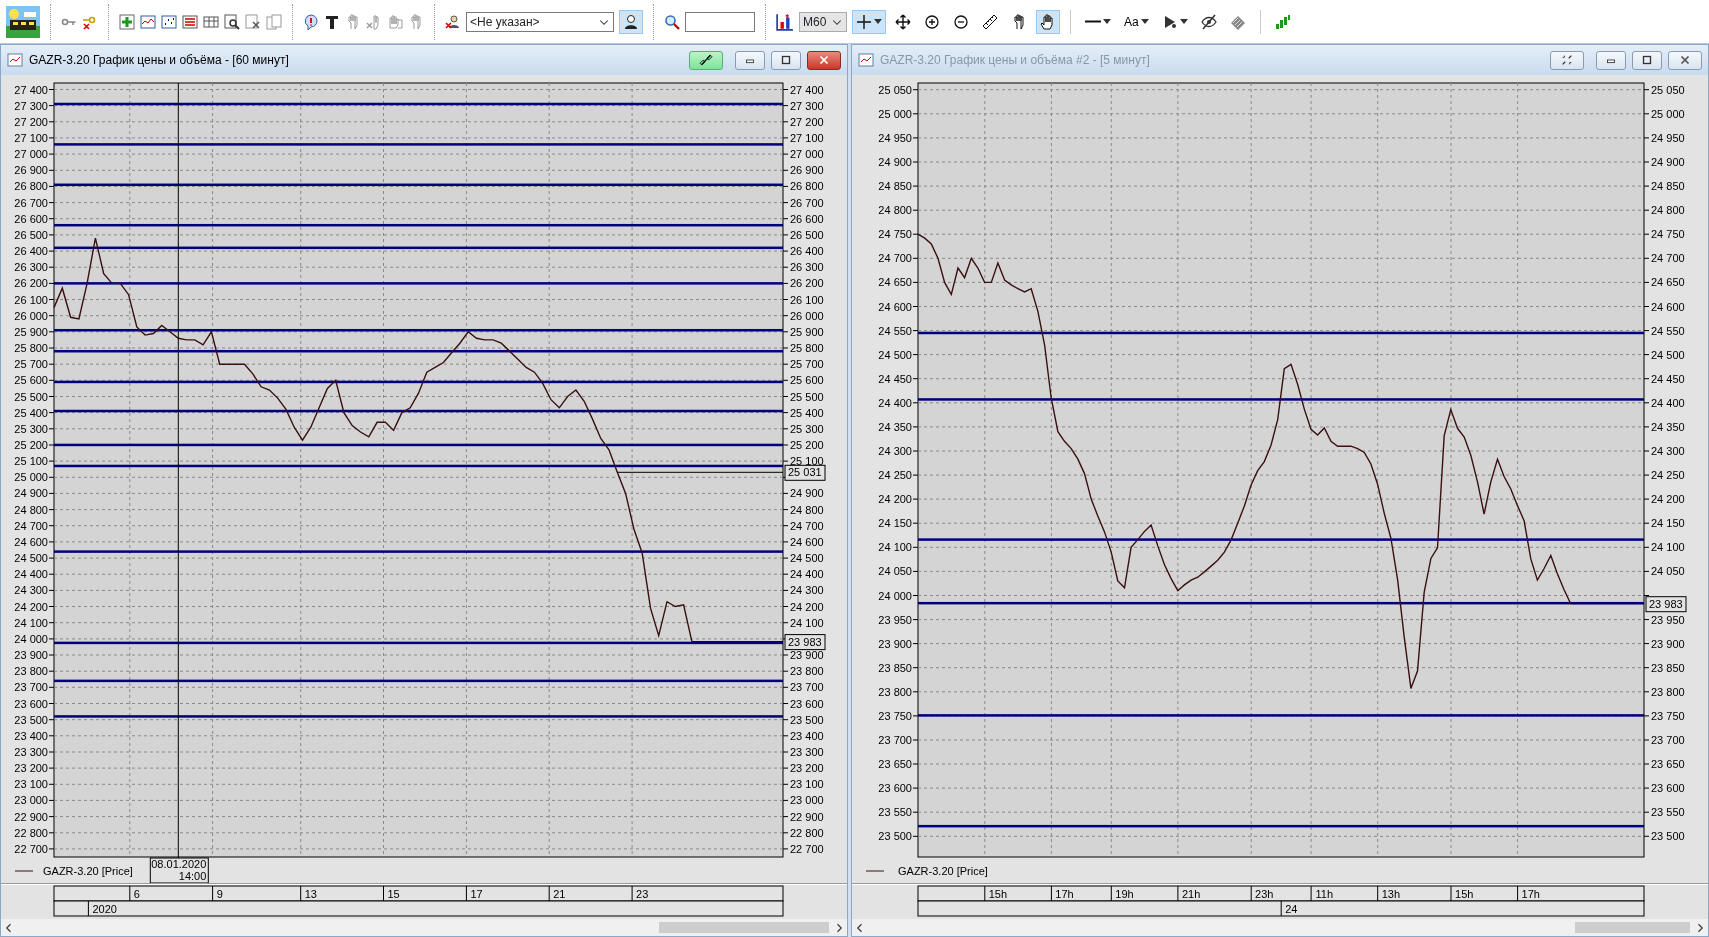 The height and width of the screenshot is (937, 1709). Describe the element at coordinates (672, 21) in the screenshot. I see `search-icon` at that location.